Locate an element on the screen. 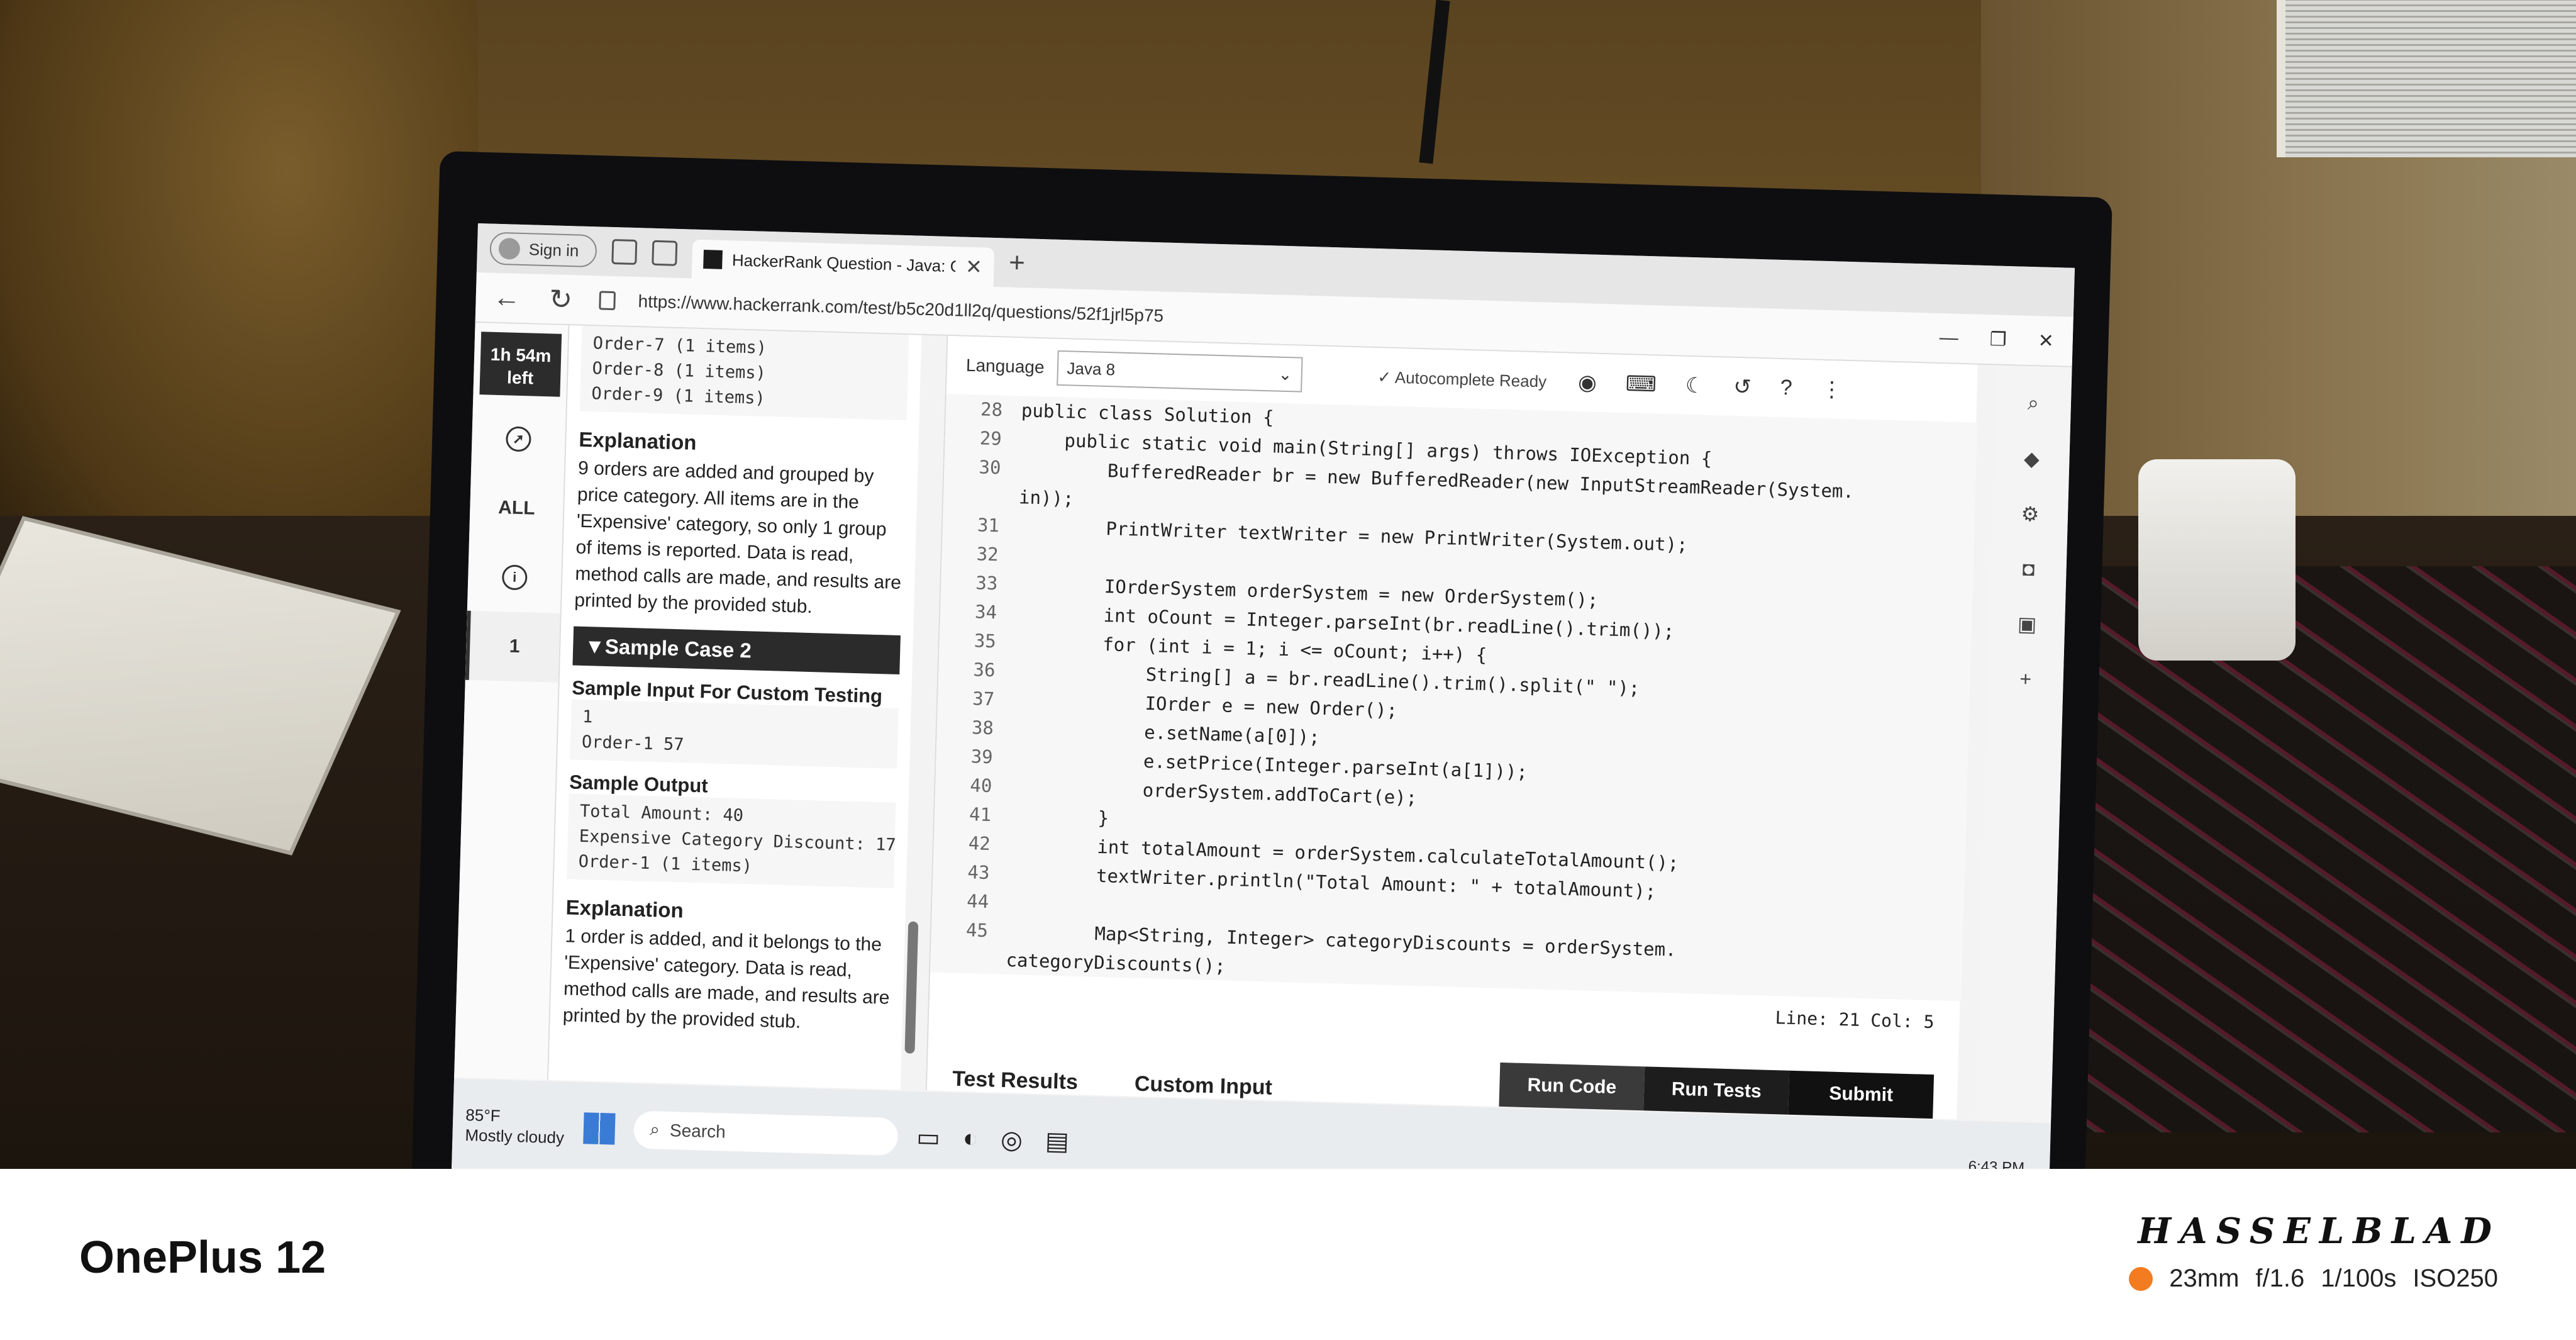  chrome-icon: ◎ is located at coordinates (1011, 1139).